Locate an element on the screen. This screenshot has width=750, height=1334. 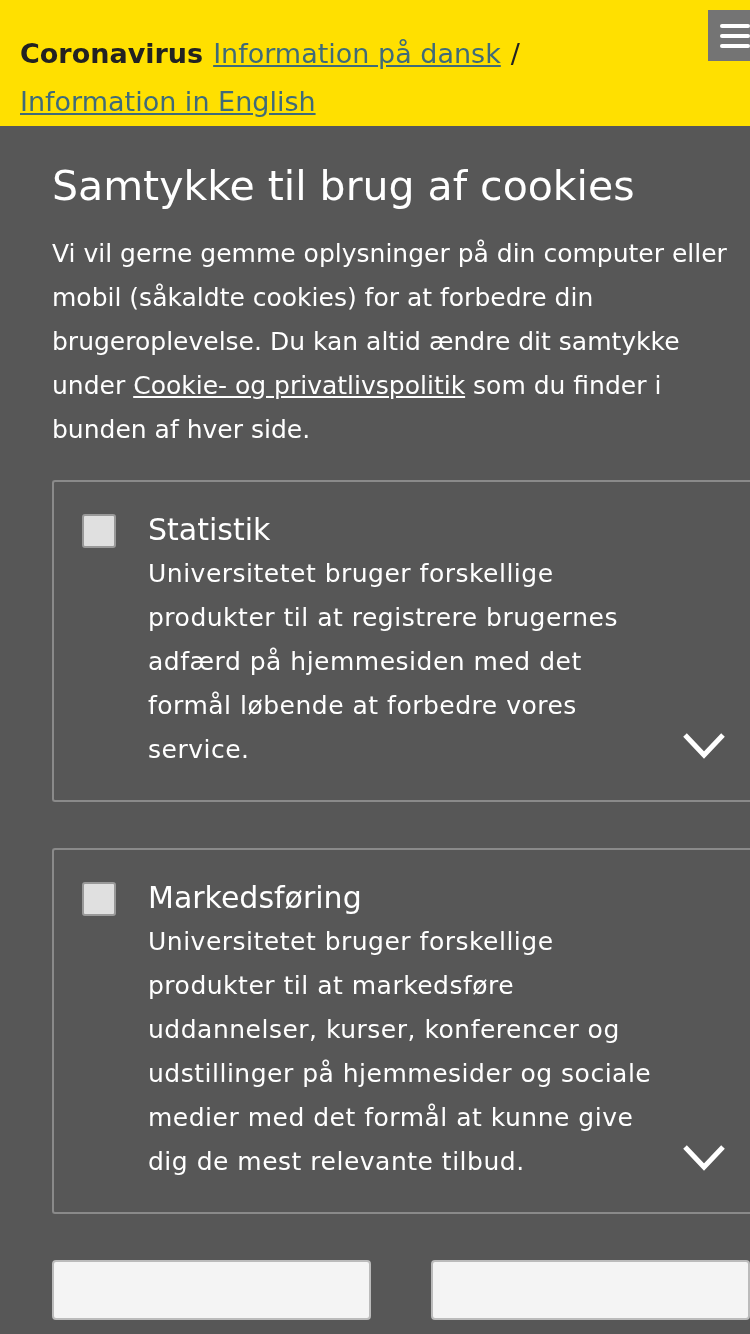
category-name: Statistik is located at coordinates (210, 530).